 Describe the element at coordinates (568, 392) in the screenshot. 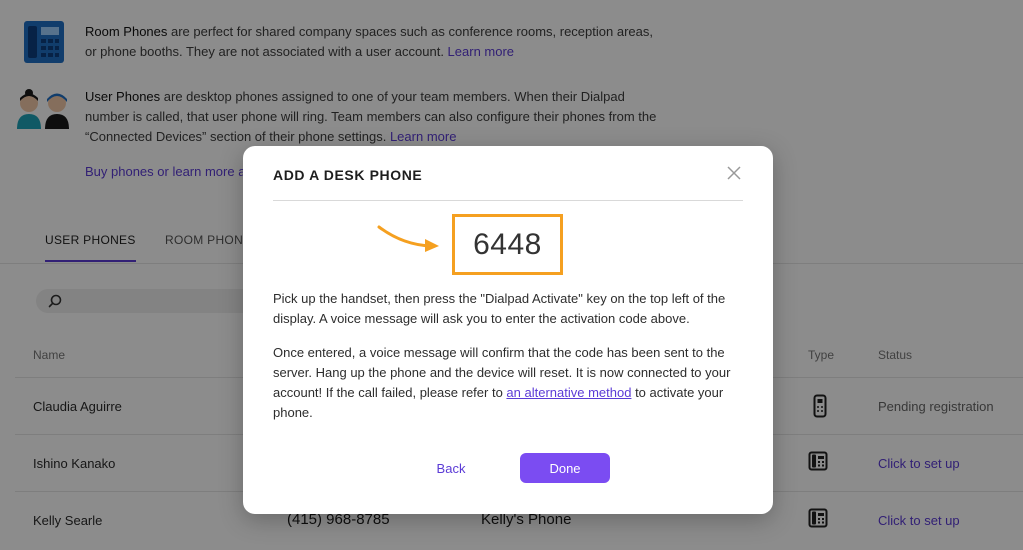

I see `alternative-method-link: an alternative method` at that location.